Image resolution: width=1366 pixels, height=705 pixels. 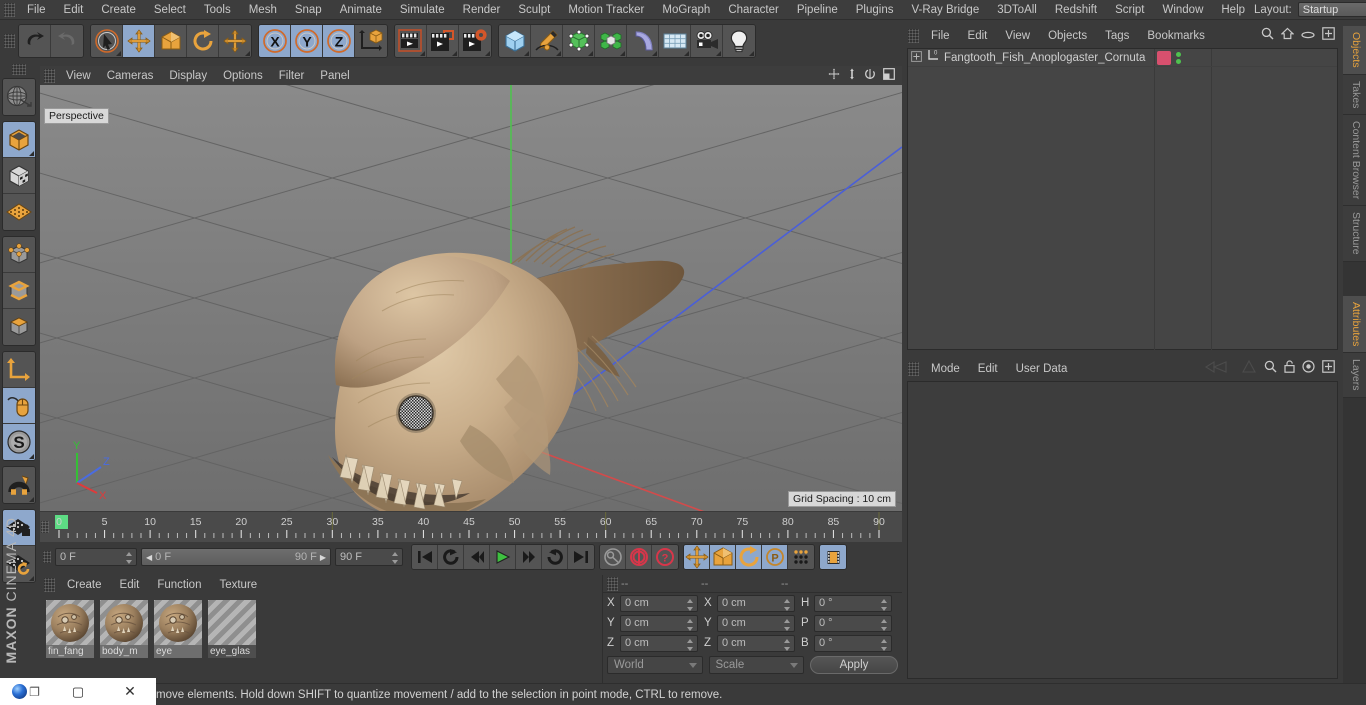 What do you see at coordinates (756, 603) in the screenshot?
I see `coord-field-size: 0 cm` at bounding box center [756, 603].